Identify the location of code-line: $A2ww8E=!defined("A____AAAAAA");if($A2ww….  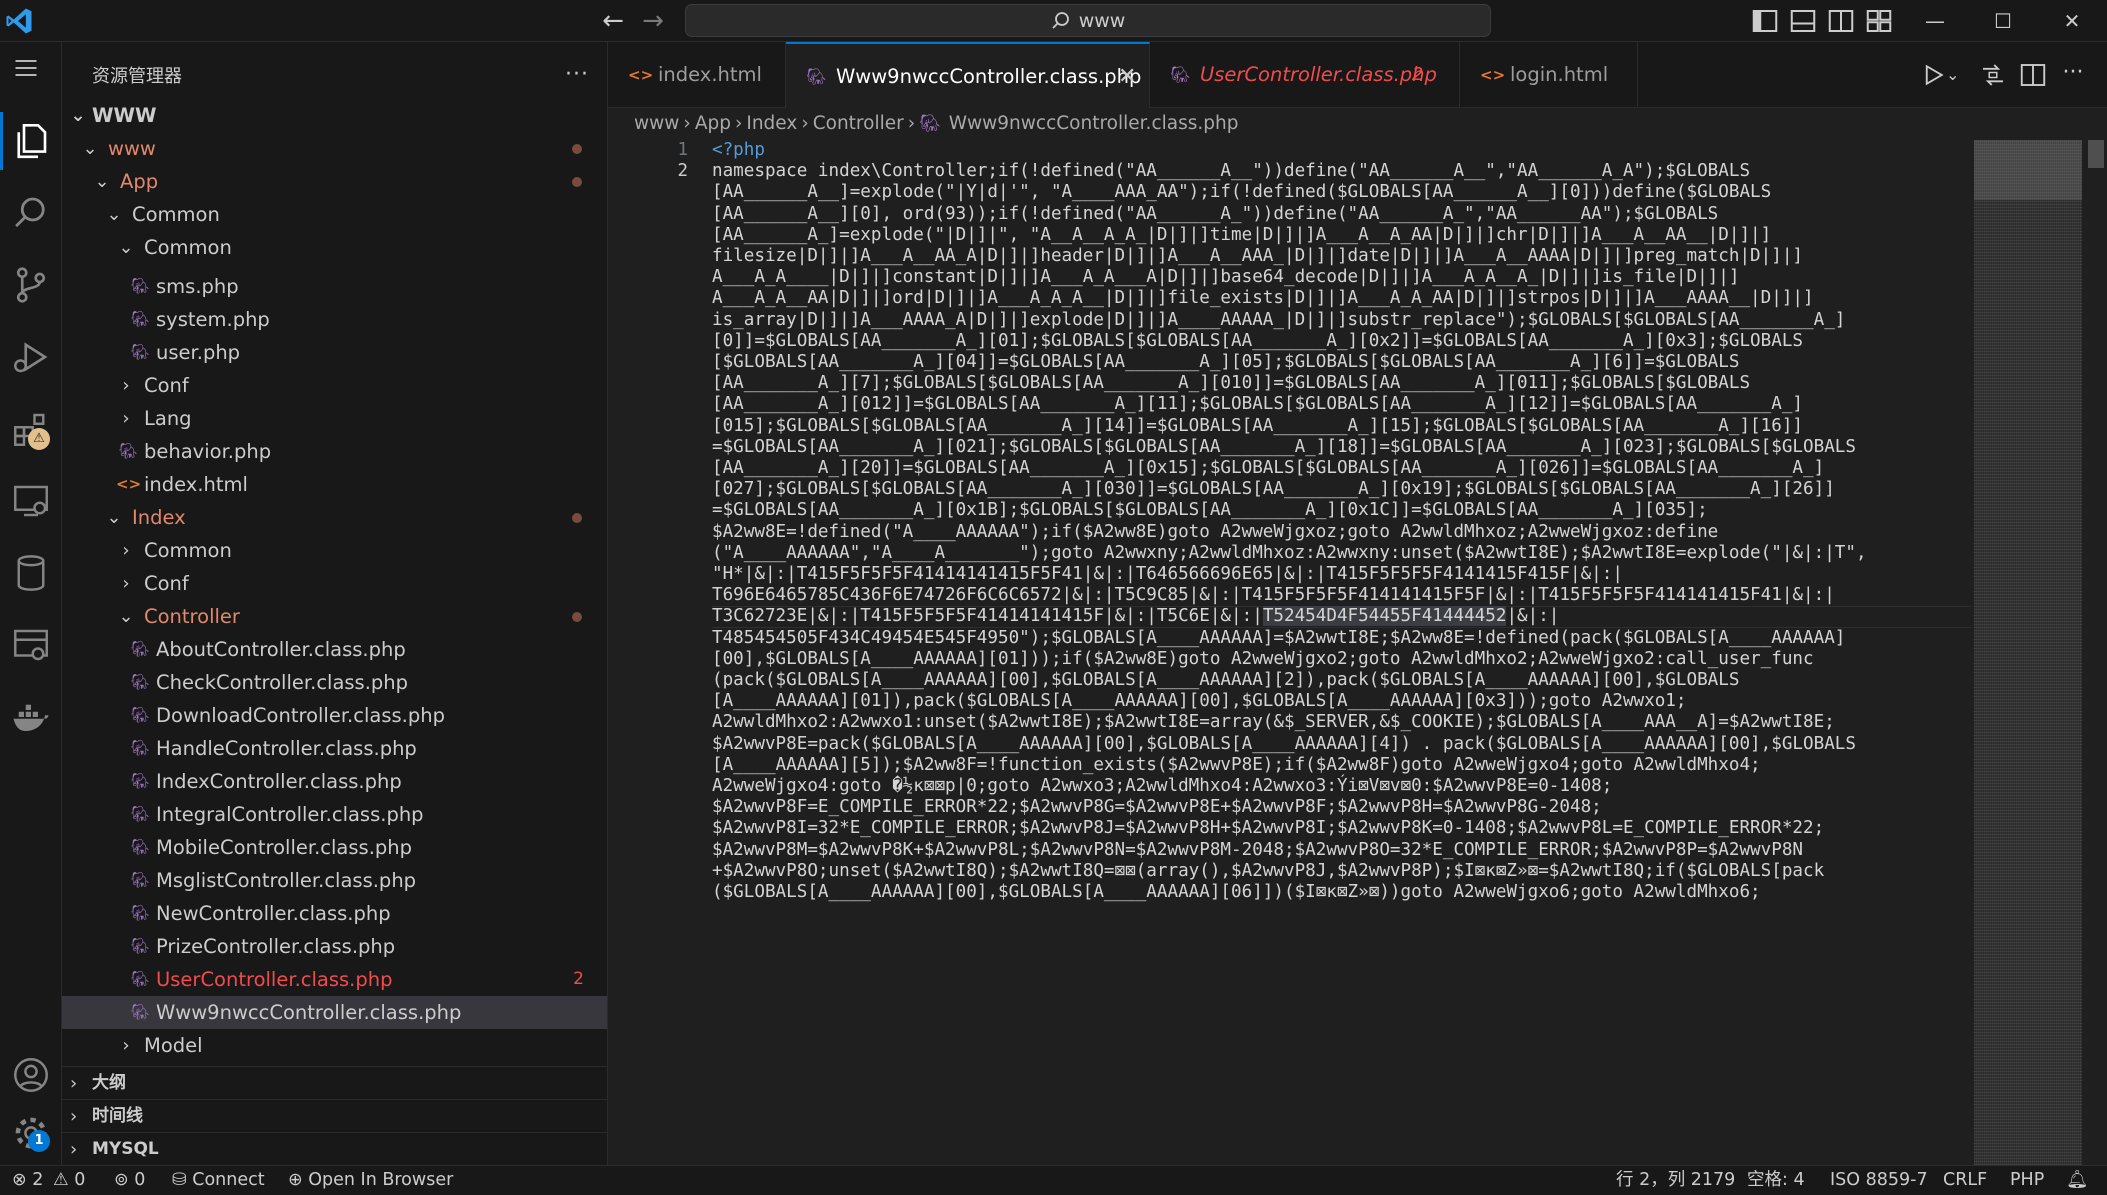
(1215, 532).